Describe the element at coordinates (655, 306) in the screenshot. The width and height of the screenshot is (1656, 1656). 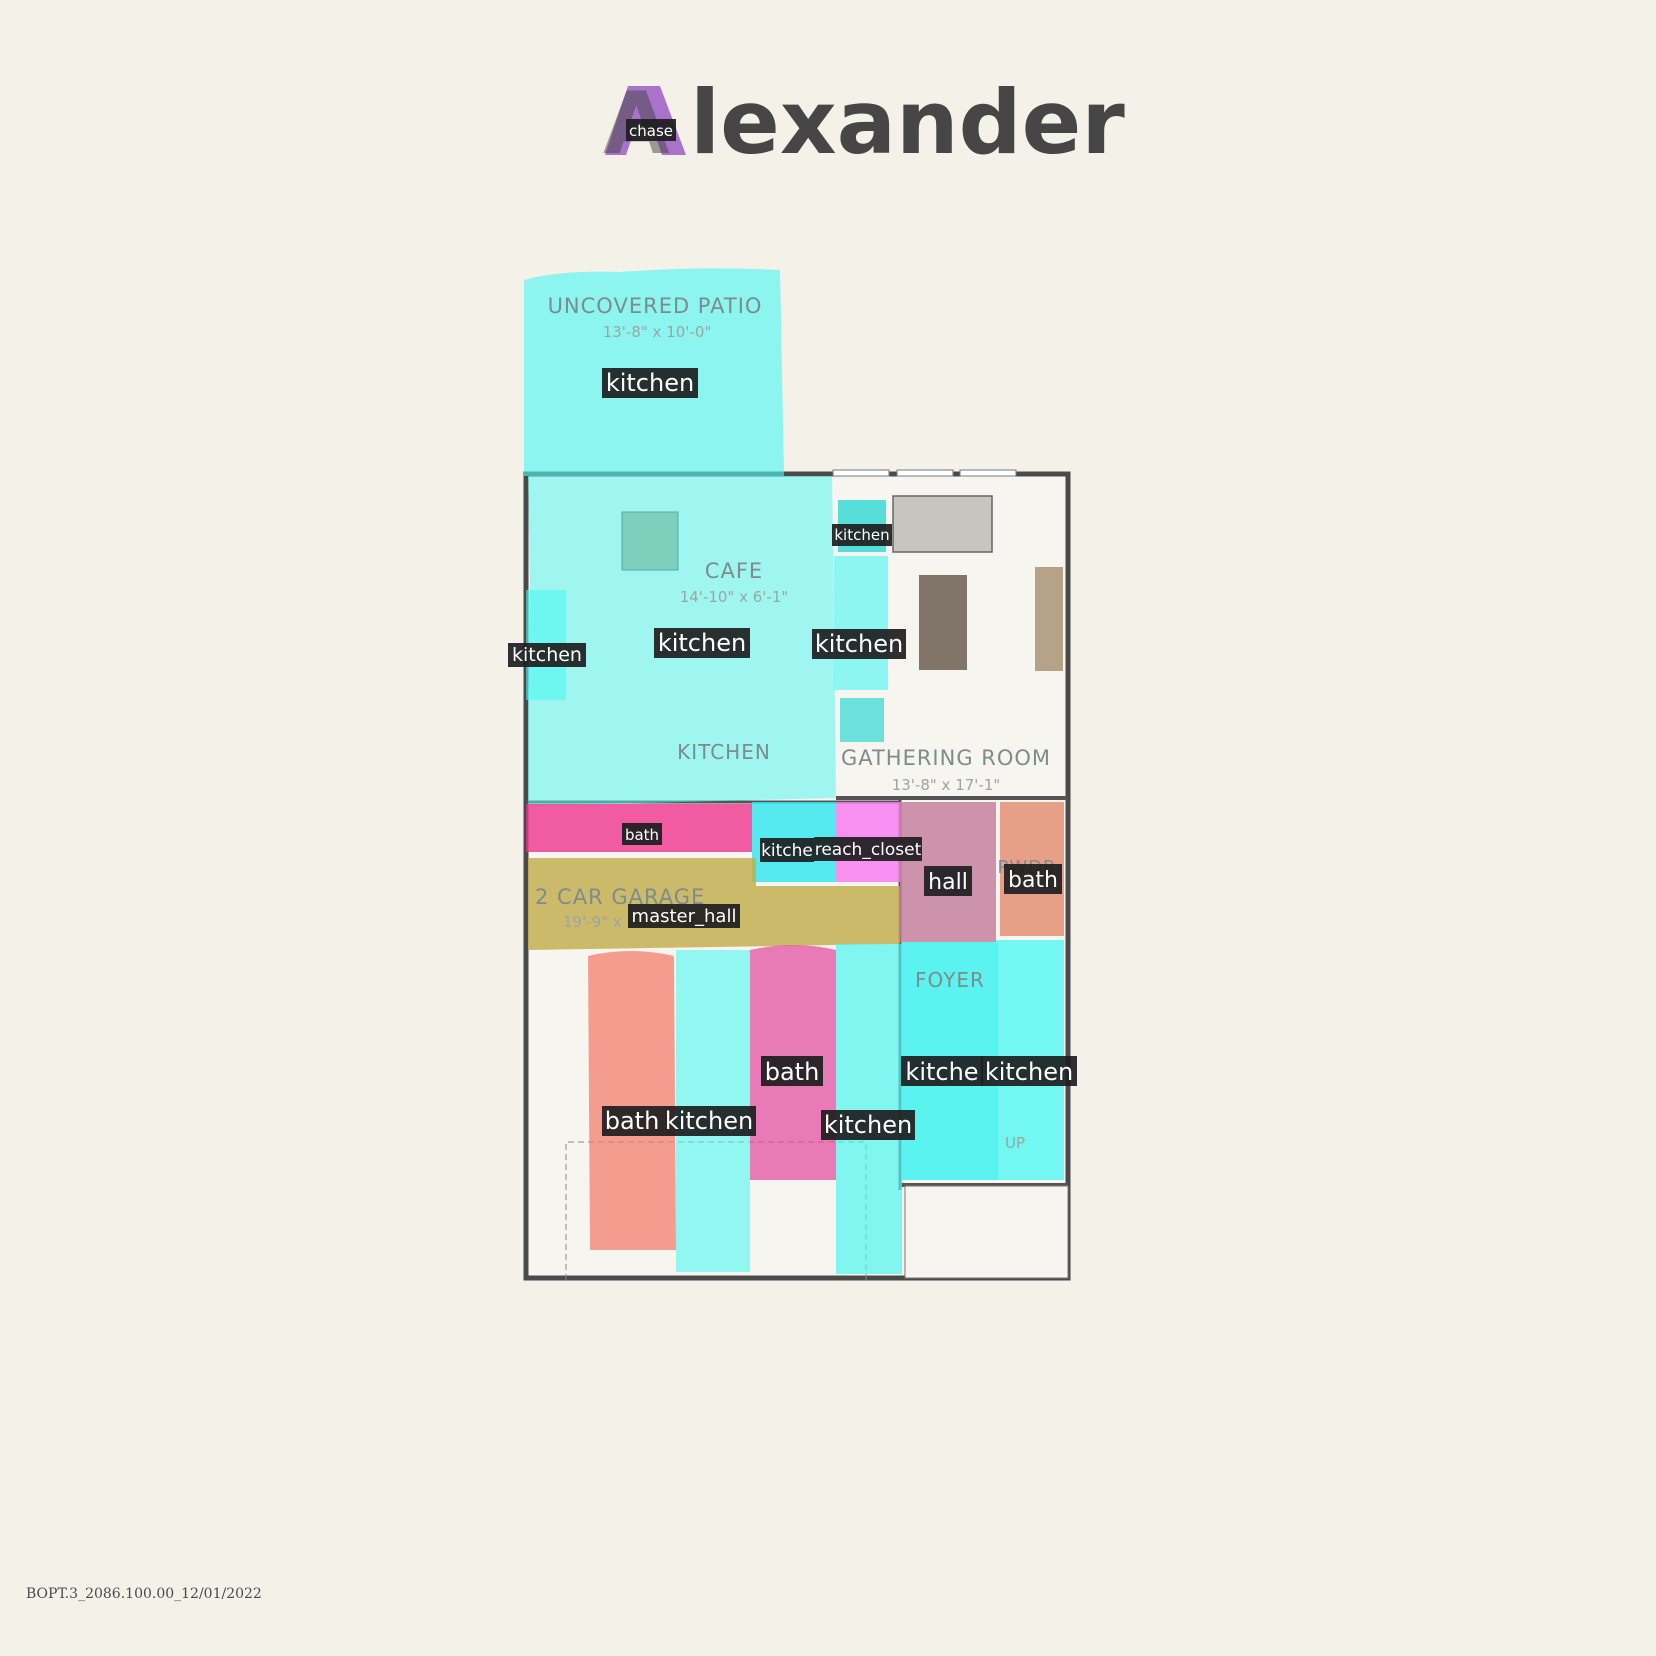
I see `room-patio-name: UNCOVERED PATIO` at that location.